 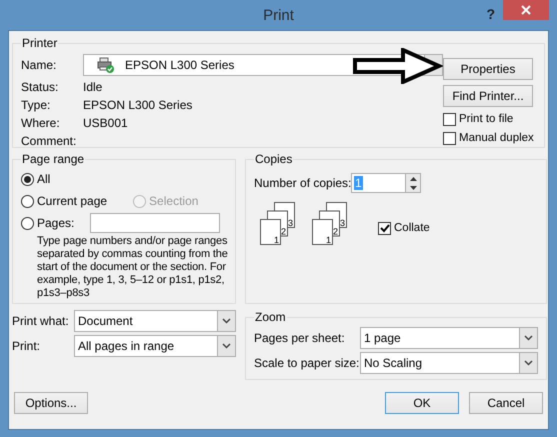 I want to click on window-title: Print, so click(x=278, y=15).